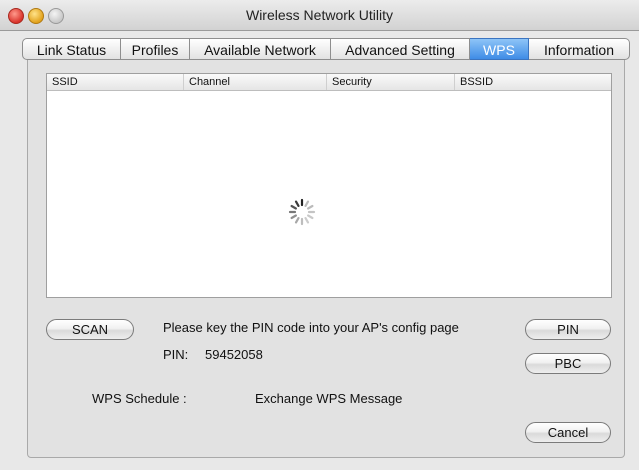  Describe the element at coordinates (568, 363) in the screenshot. I see `pbc-button: PBC` at that location.